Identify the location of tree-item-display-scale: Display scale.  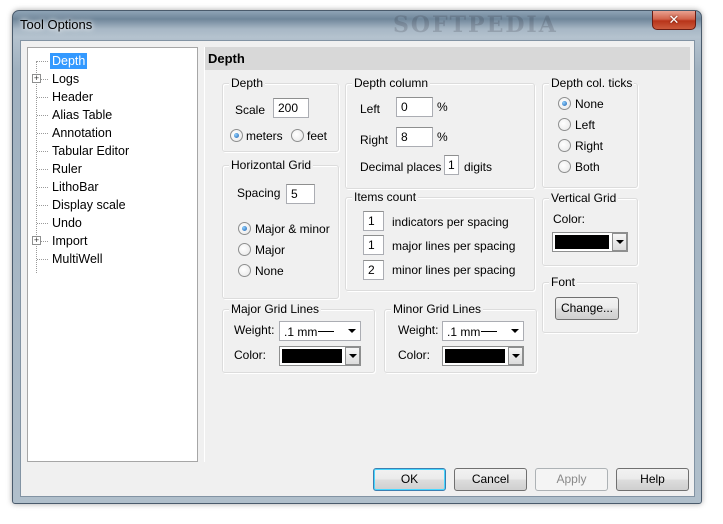
(112, 205).